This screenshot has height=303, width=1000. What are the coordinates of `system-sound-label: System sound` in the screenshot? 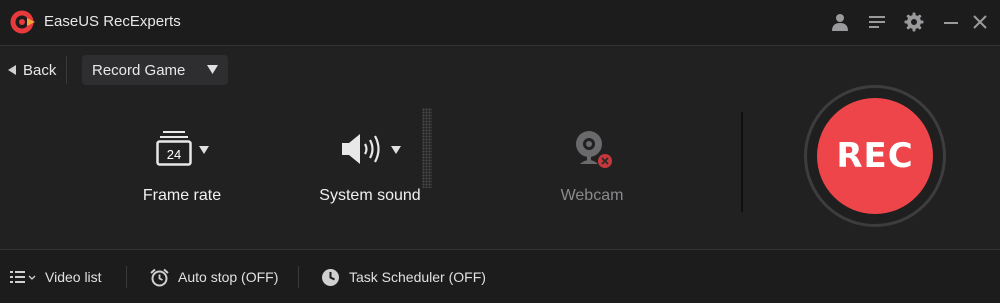 It's located at (370, 195).